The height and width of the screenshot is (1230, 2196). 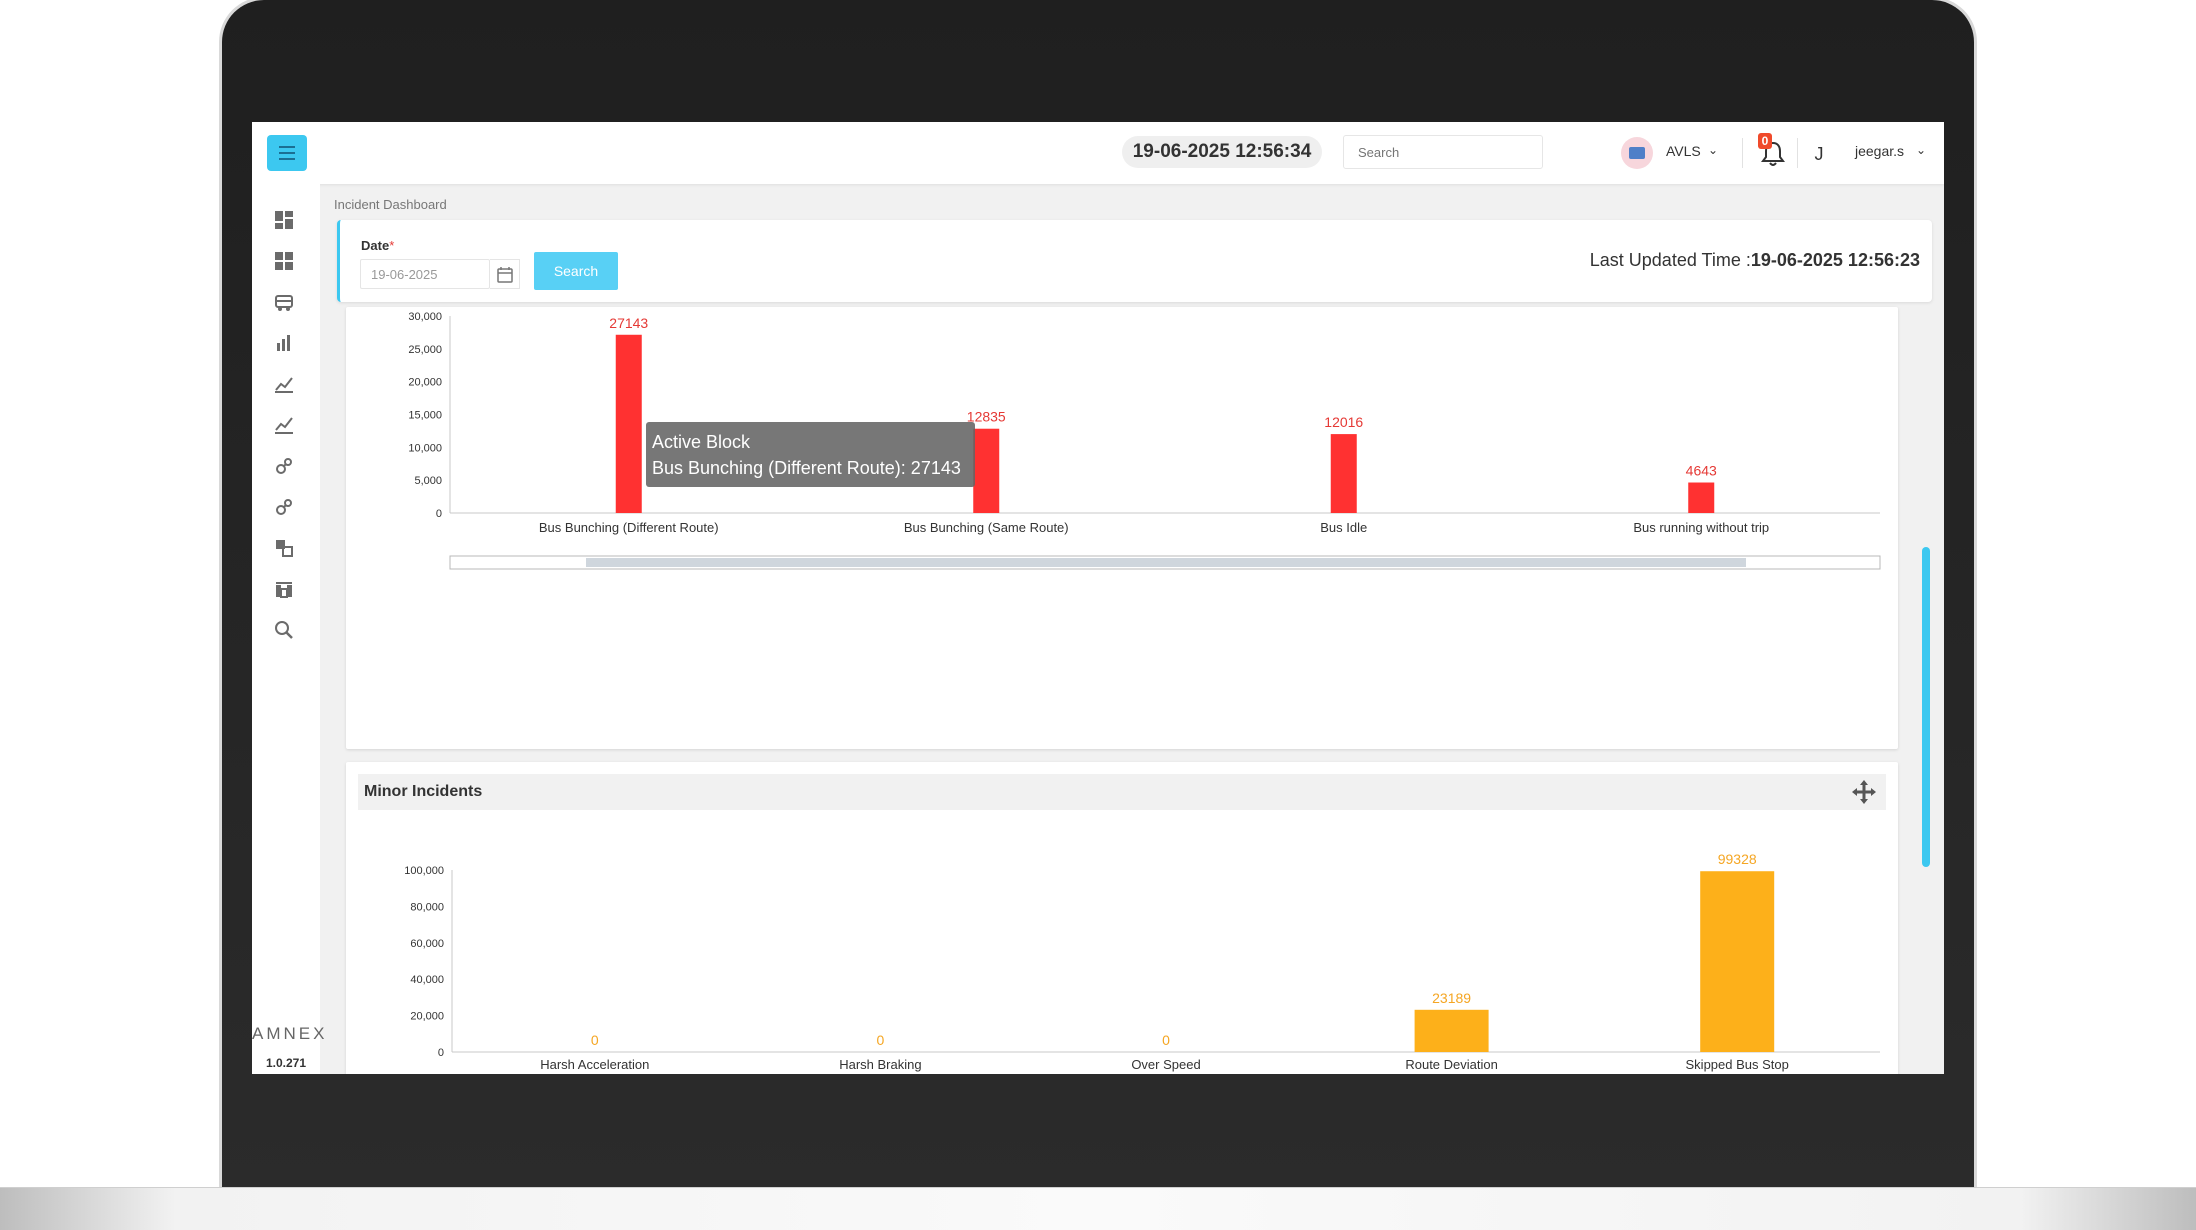 What do you see at coordinates (1683, 151) in the screenshot?
I see `app-selector-label: AVLS` at bounding box center [1683, 151].